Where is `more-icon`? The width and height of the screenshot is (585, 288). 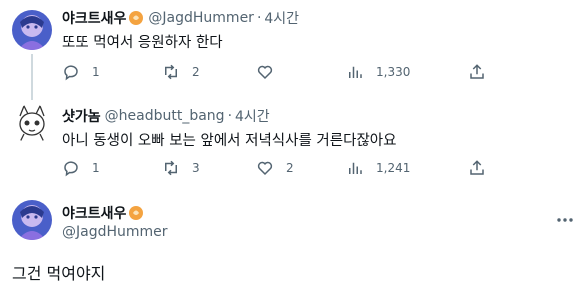
more-icon is located at coordinates (565, 220).